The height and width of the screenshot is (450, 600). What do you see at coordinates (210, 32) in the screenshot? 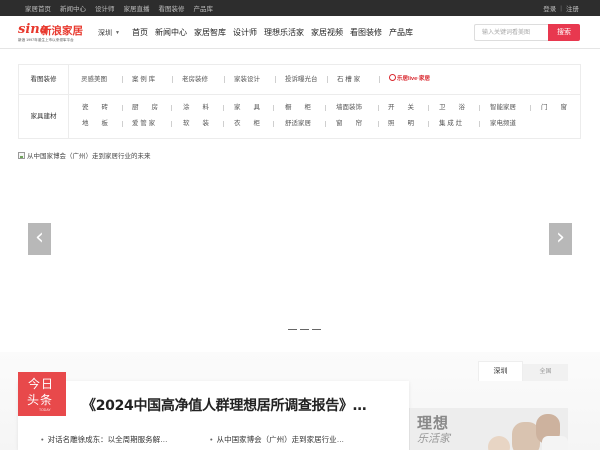
I see `nav-think-tank: 家居智库` at bounding box center [210, 32].